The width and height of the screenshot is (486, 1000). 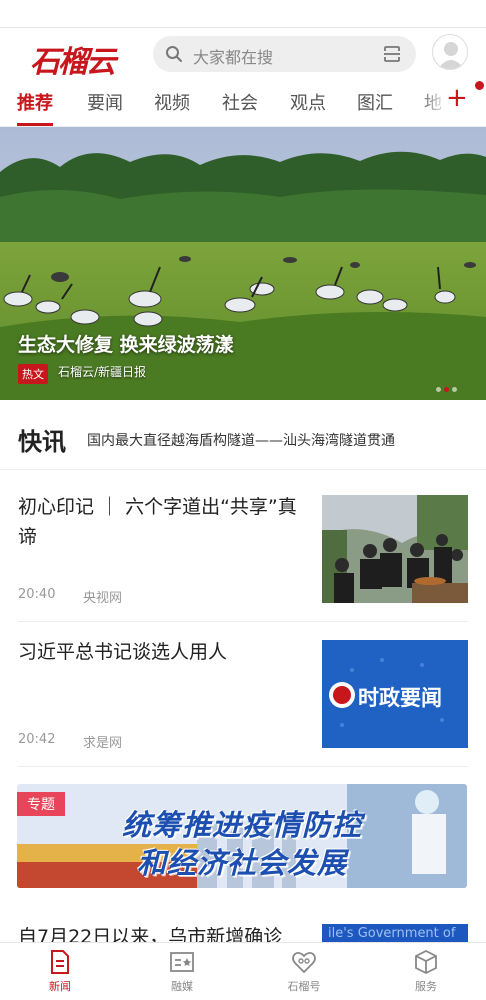 I want to click on nav-label: 融媒, so click(x=182, y=986).